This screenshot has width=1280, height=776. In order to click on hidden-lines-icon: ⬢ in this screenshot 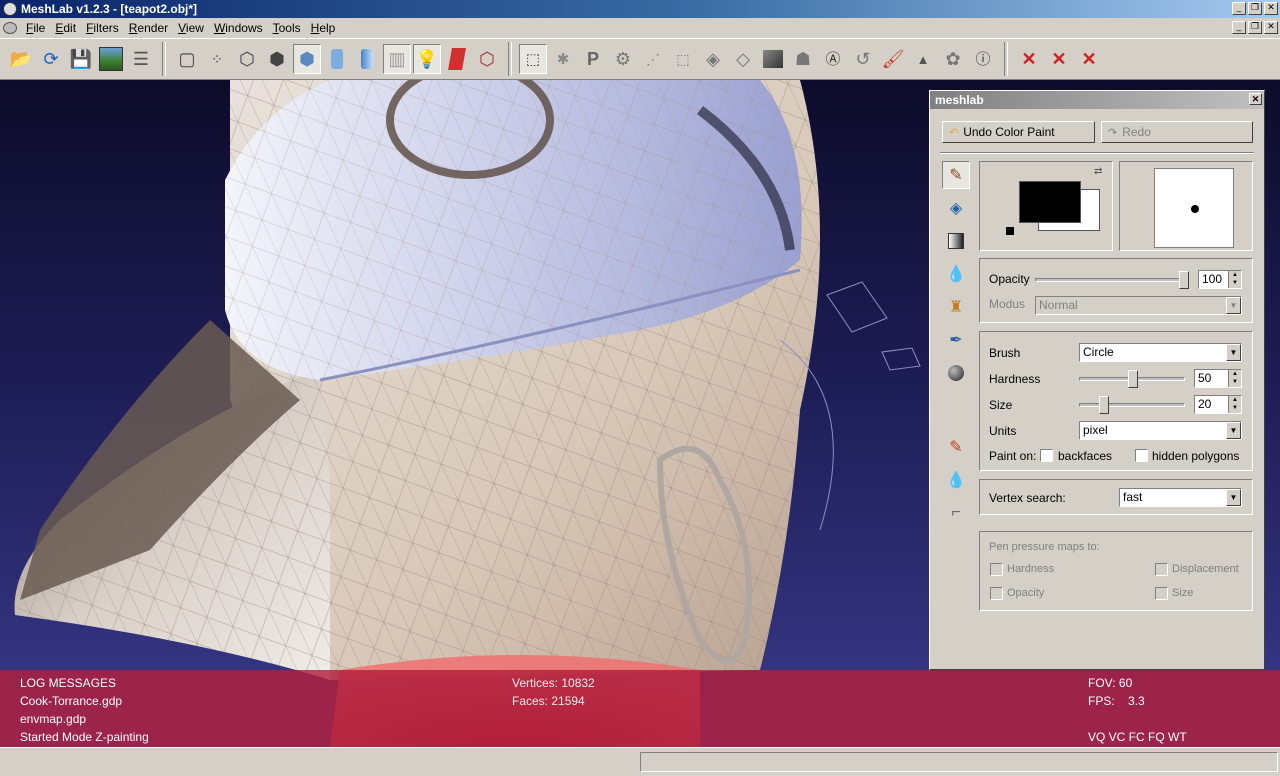, I will do `click(277, 59)`.